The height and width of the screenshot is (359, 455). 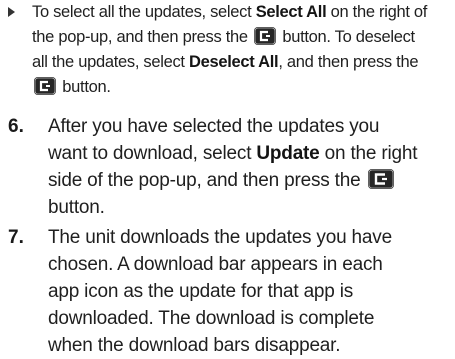 I want to click on sub-line1-post: on the right of, so click(x=377, y=12).